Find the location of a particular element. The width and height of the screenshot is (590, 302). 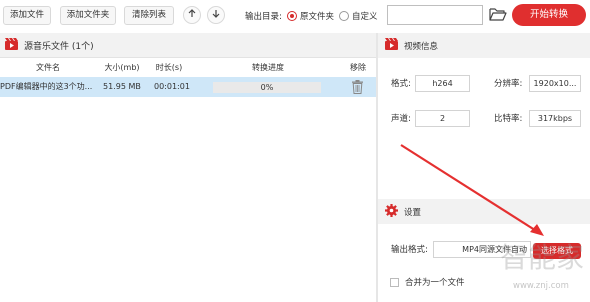

radio-source-folder: 原文件夹 is located at coordinates (310, 16).